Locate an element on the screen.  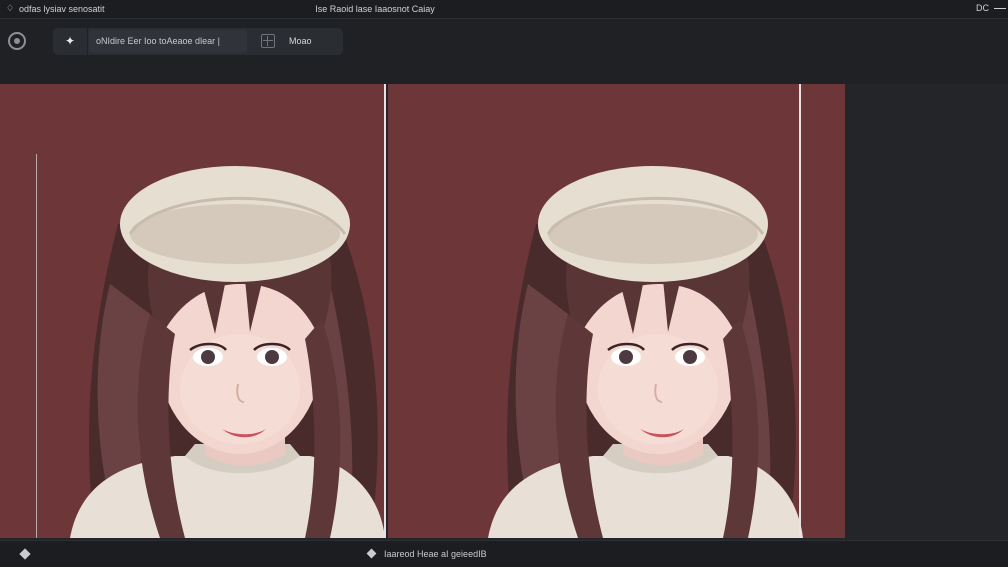
status-diamond-icon is located at coordinates (371, 553).